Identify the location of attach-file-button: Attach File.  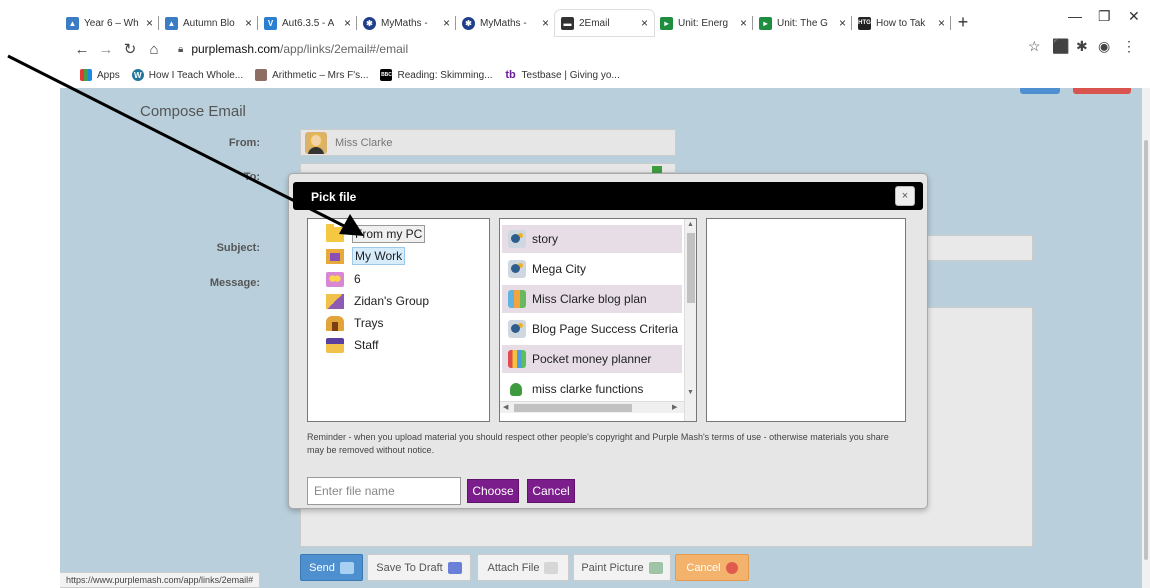
(523, 567).